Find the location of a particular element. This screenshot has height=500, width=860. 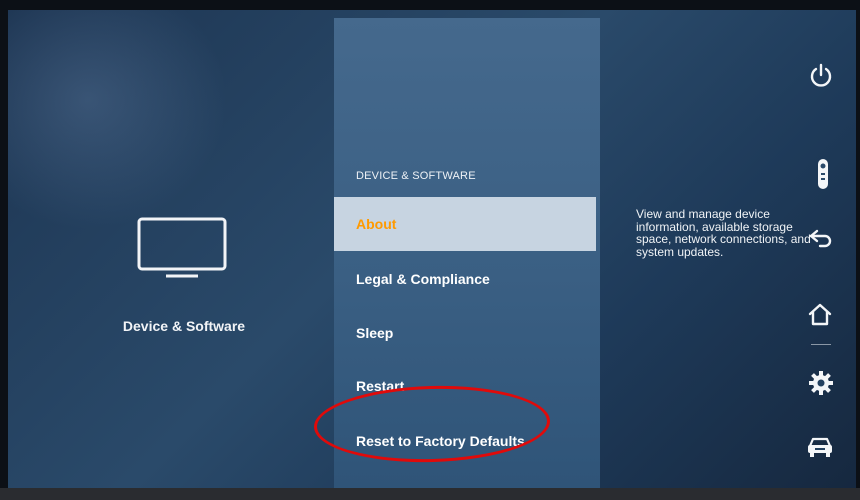

settings-icon is located at coordinates (821, 383).